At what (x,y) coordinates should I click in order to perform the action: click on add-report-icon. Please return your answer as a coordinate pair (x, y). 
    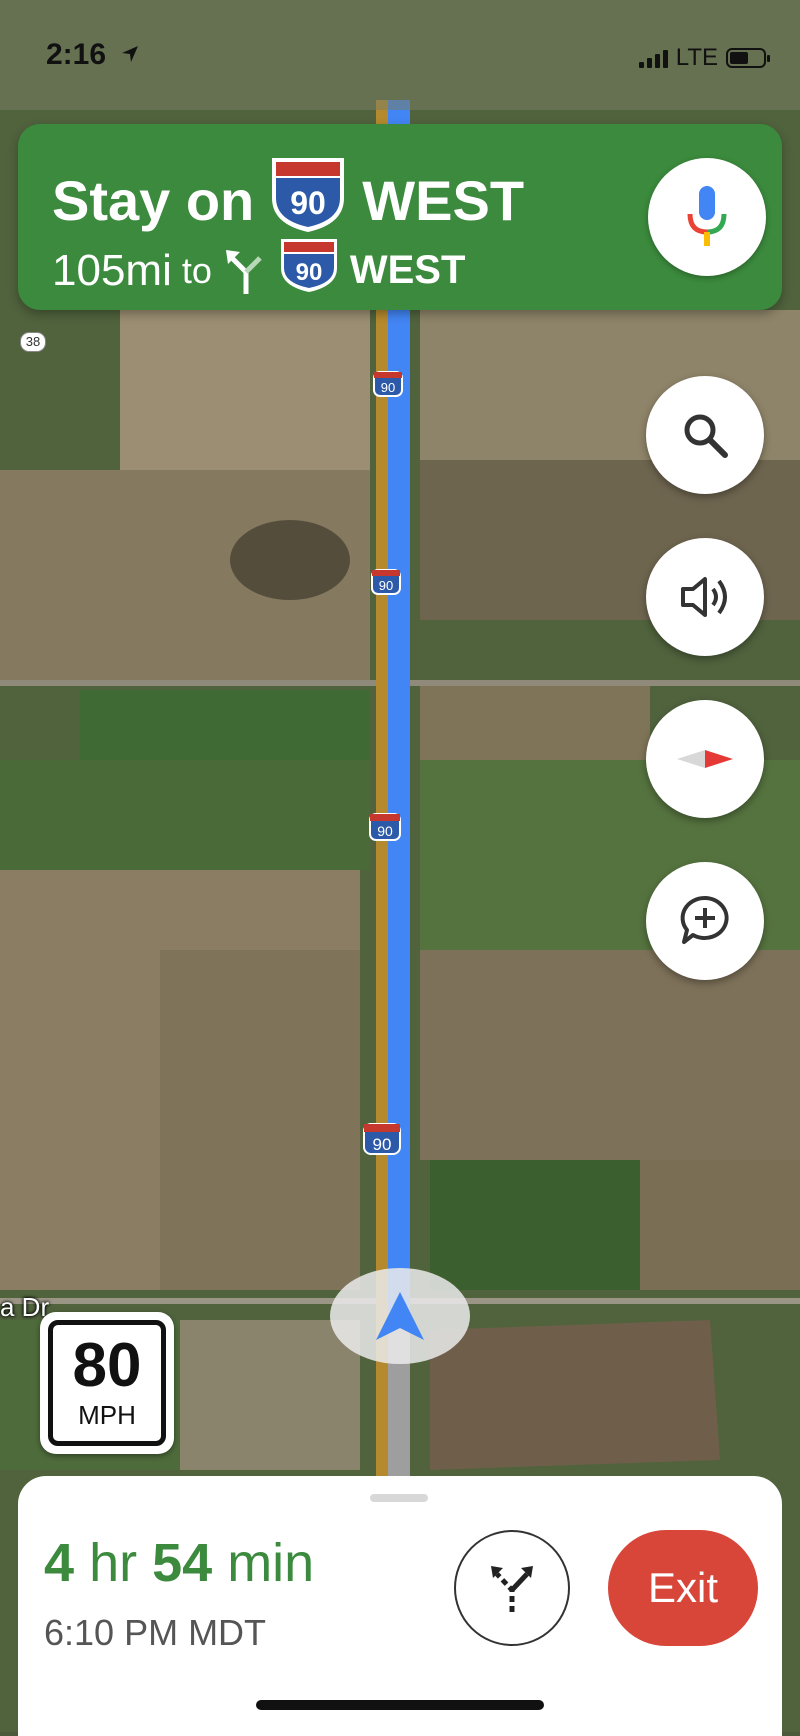
    Looking at the image, I should click on (704, 919).